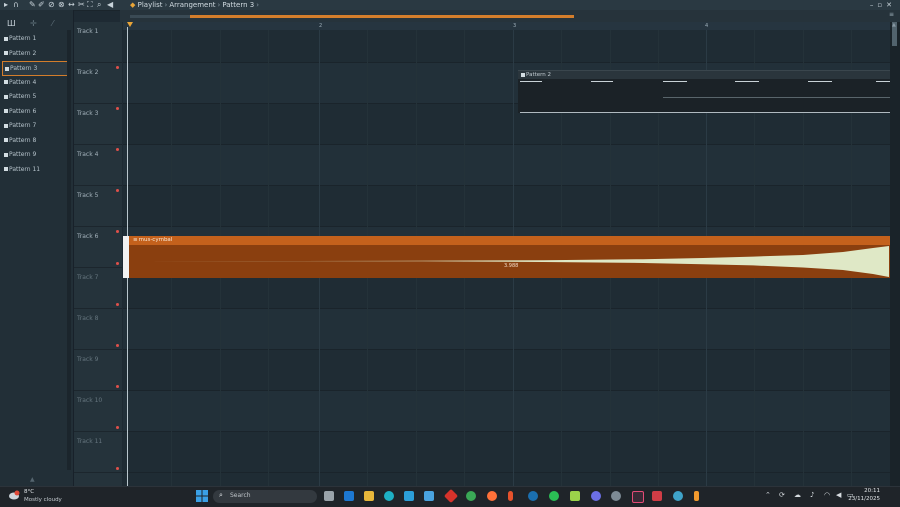  Describe the element at coordinates (782, 495) in the screenshot. I see `sync-icon: ⟳` at that location.